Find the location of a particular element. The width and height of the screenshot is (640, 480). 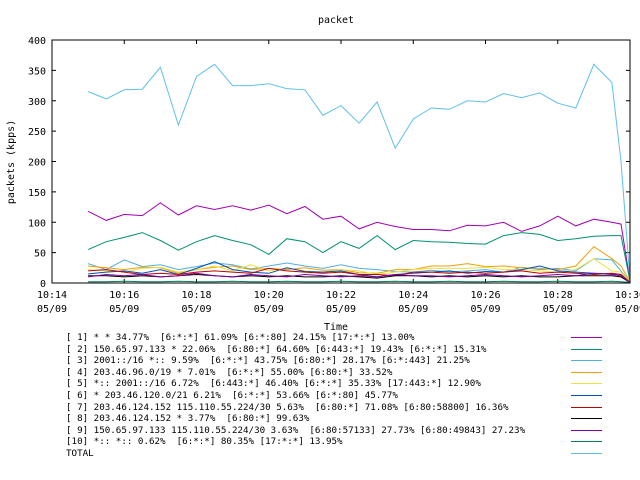

y-tick-label: 250 is located at coordinates (37, 132).